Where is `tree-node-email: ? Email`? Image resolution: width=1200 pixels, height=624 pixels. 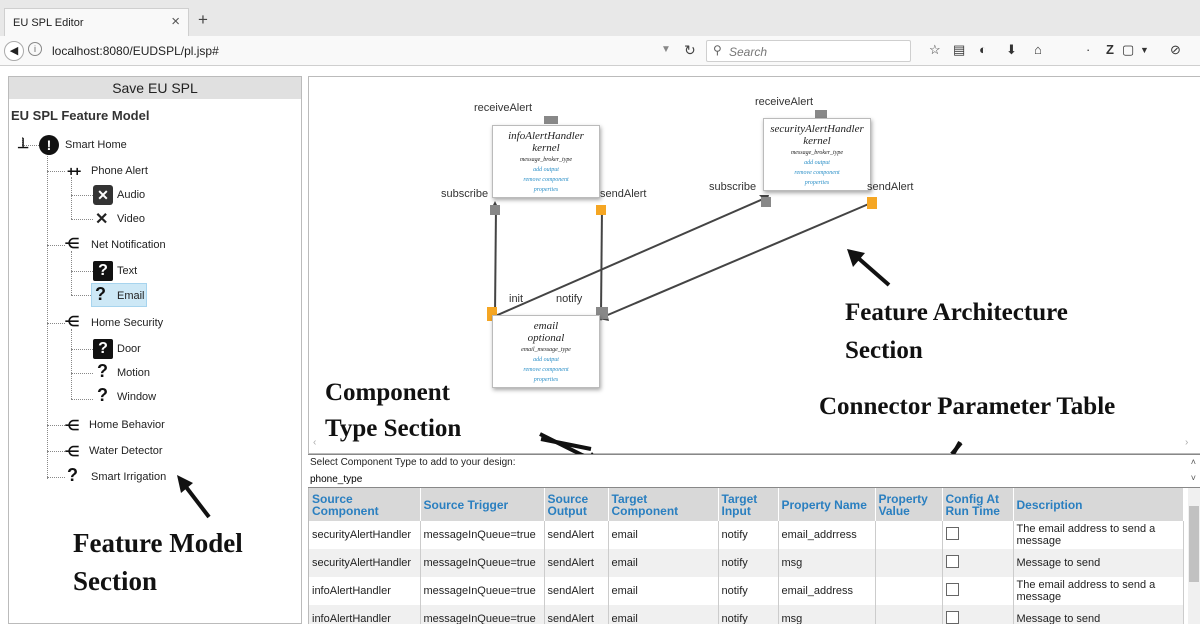
tree-node-email: ? Email is located at coordinates (119, 295).